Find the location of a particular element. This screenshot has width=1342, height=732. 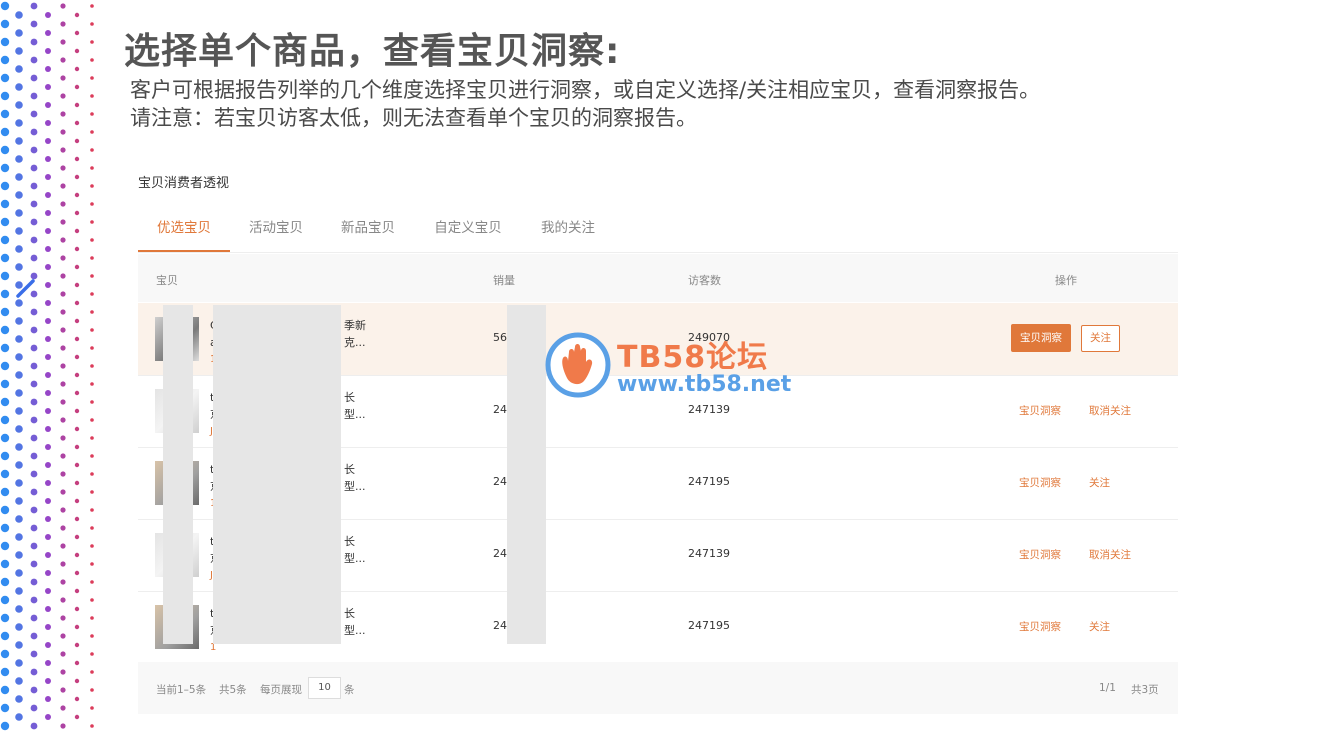

pagination-bar: 当前1–5条 共5条 每页展现 10 条 1/1 共3页 is located at coordinates (658, 688).